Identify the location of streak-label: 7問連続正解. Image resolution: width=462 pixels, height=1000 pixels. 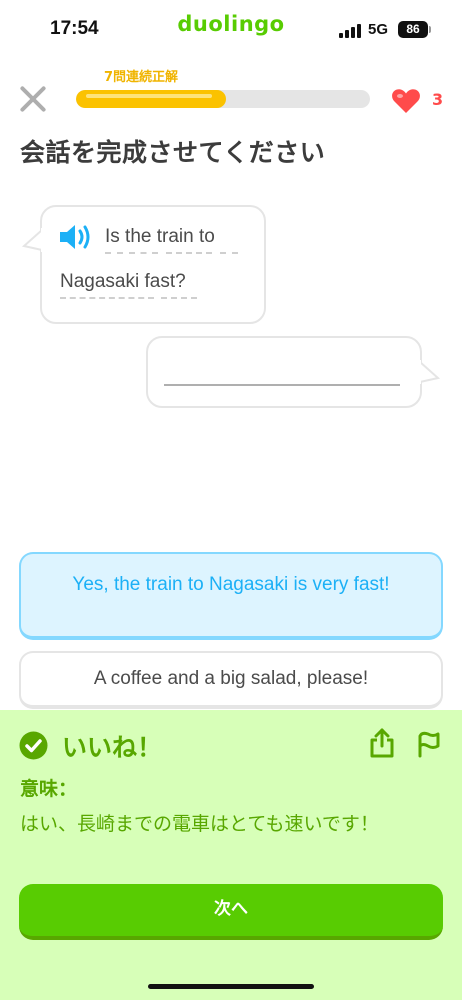
(141, 77).